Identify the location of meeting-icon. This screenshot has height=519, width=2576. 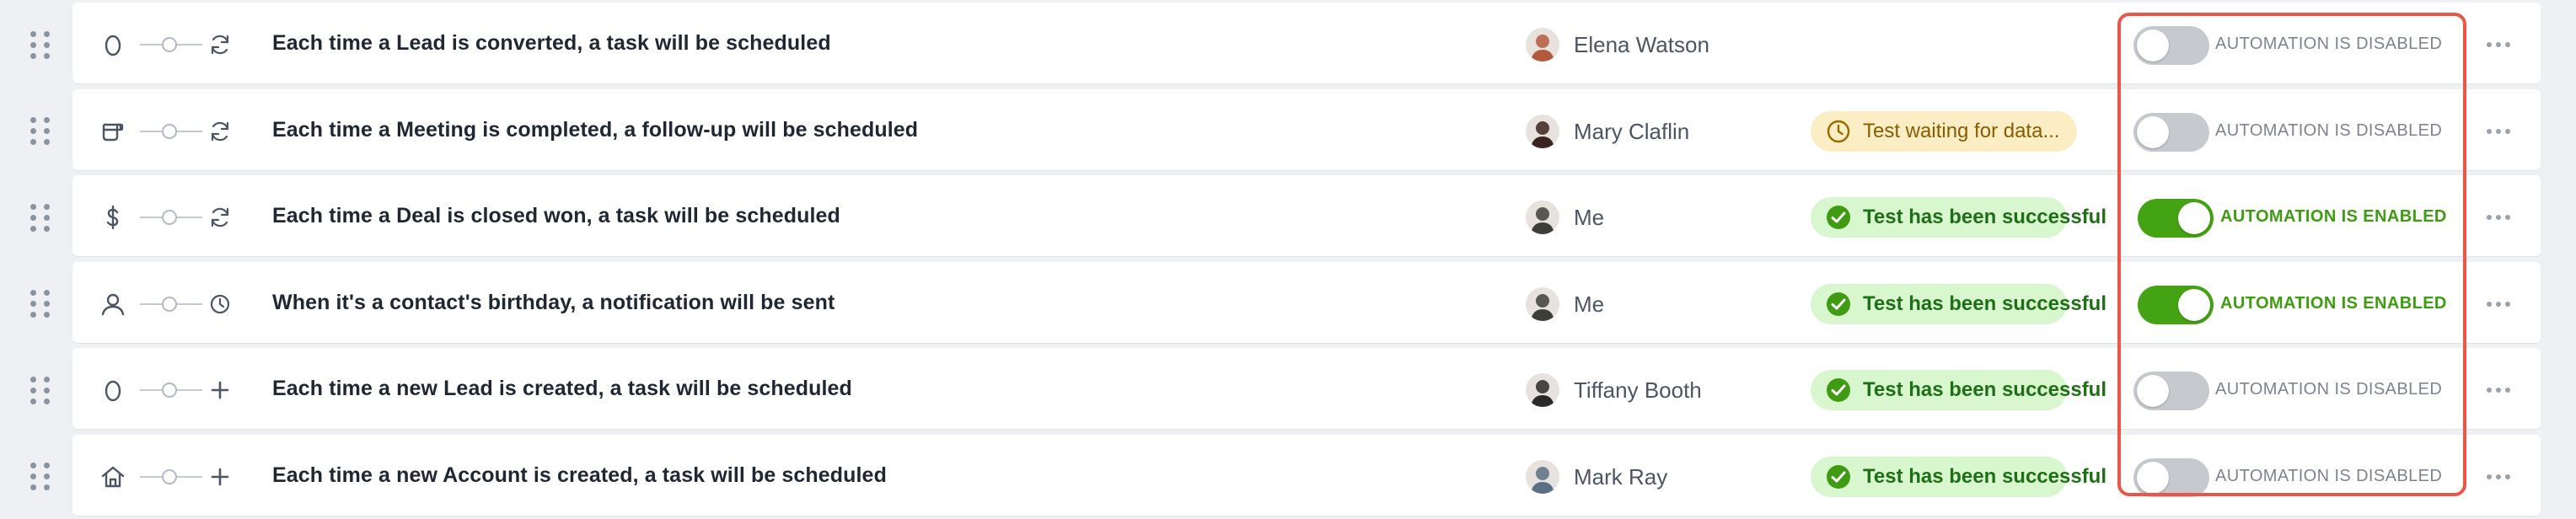
(112, 131).